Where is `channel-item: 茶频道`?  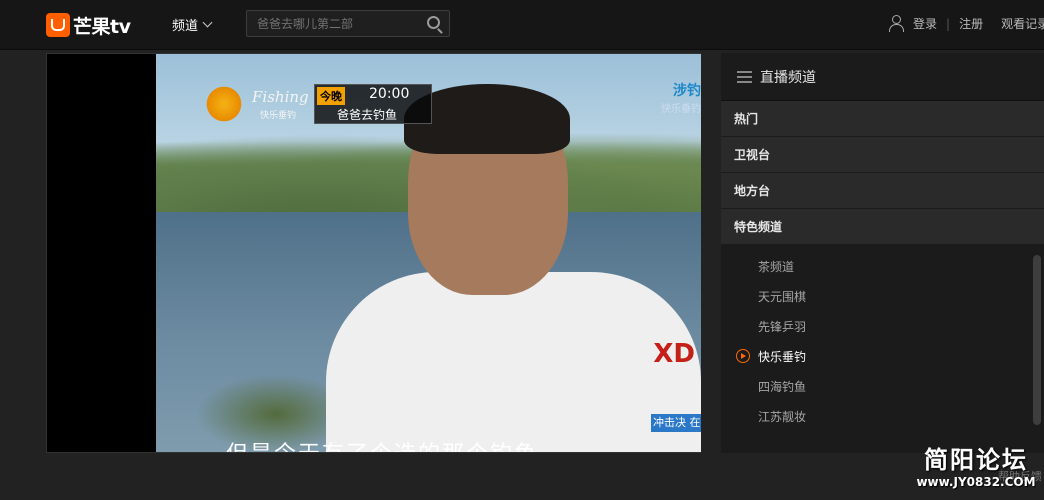 channel-item: 茶频道 is located at coordinates (882, 266).